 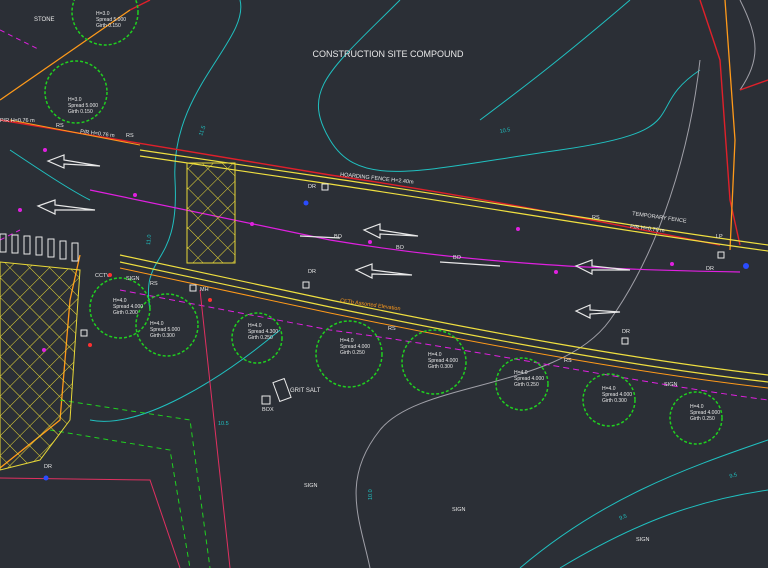 I want to click on tree-annotation-9: H=4.0 Spread 4.000 Girth 0.300, so click(x=617, y=395).